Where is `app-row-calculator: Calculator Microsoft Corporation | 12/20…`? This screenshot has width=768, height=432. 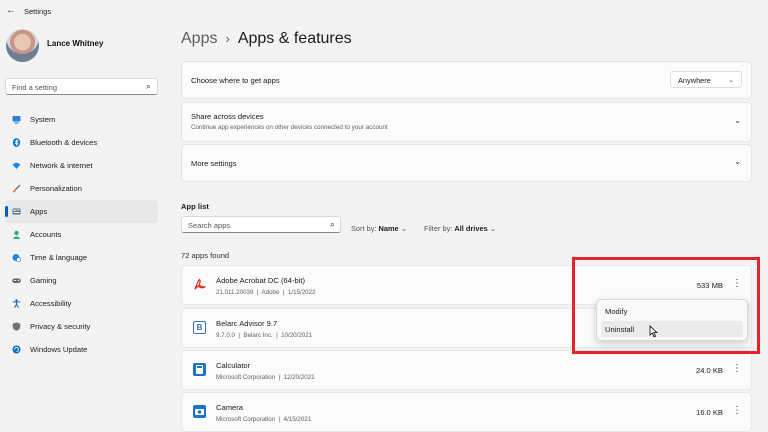 app-row-calculator: Calculator Microsoft Corporation | 12/20… is located at coordinates (466, 370).